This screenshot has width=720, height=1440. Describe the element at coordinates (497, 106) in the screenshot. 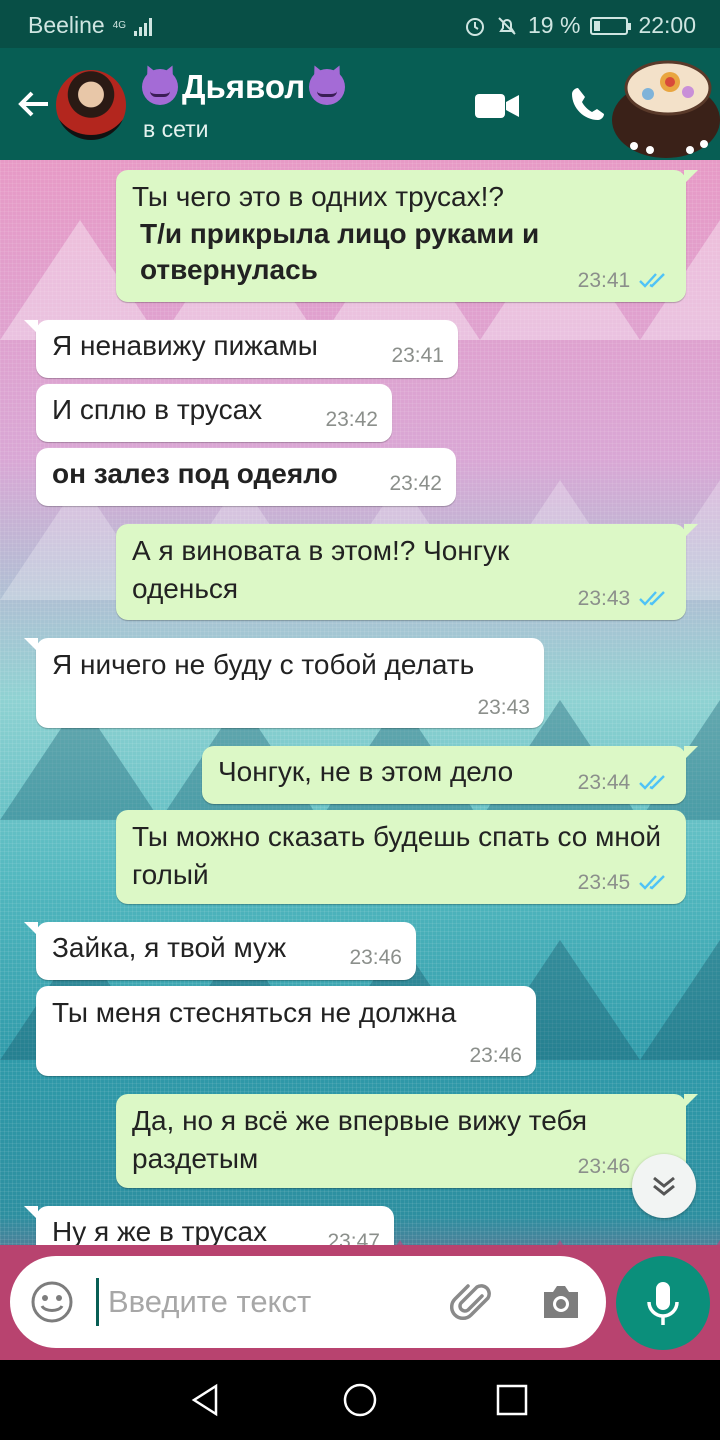

I see `video-call-icon` at that location.